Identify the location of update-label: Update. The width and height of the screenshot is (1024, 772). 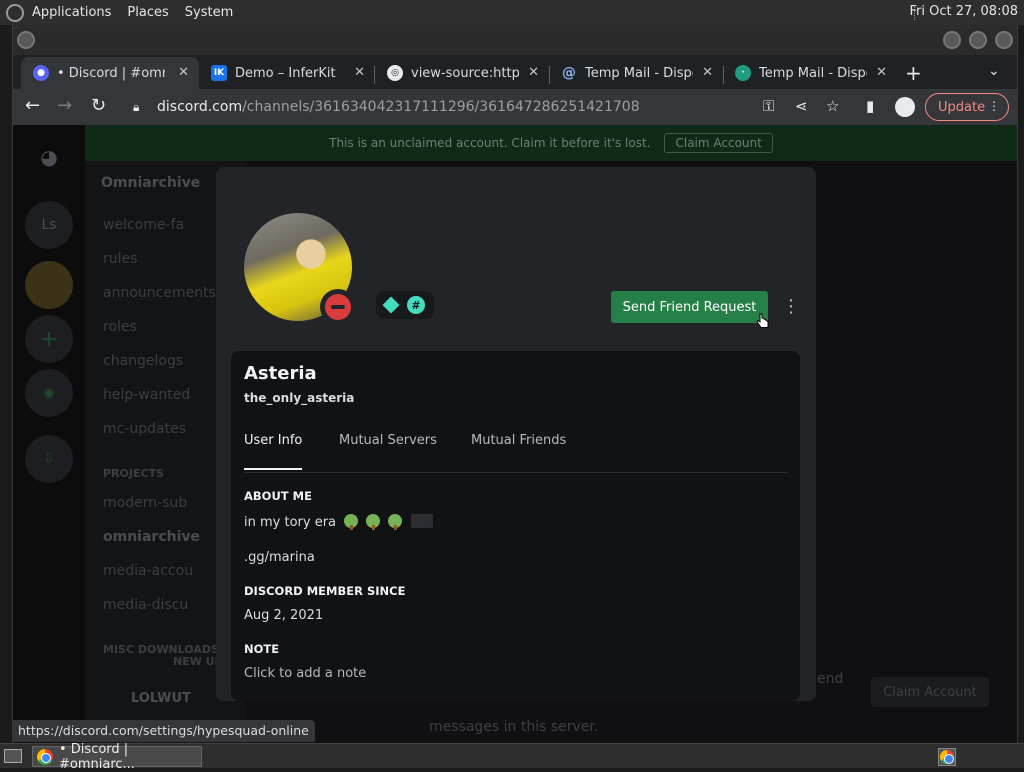
(962, 107).